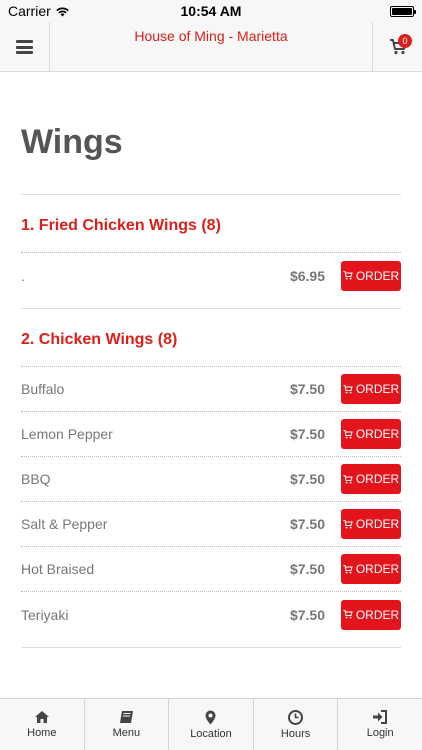  I want to click on menu-item-row: Lemon Pepper $7.50 ORDER, so click(211, 434).